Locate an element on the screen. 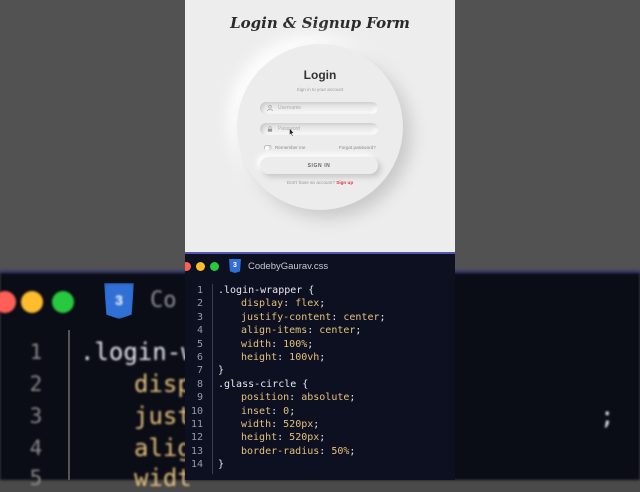  background-maximize-dot is located at coordinates (63, 302).